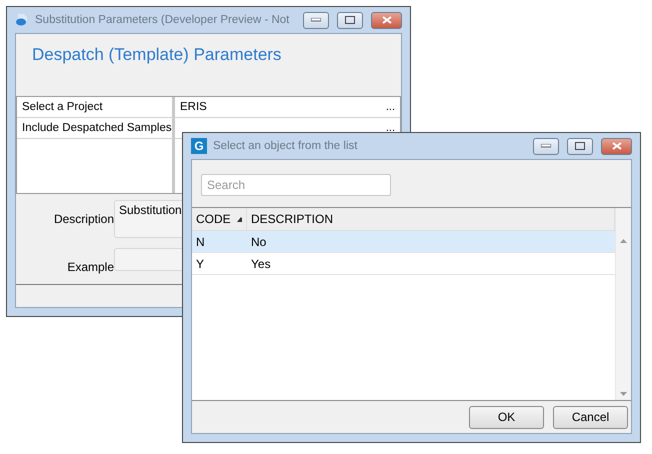 The image size is (652, 454). Describe the element at coordinates (506, 417) in the screenshot. I see `ok-button: OK` at that location.